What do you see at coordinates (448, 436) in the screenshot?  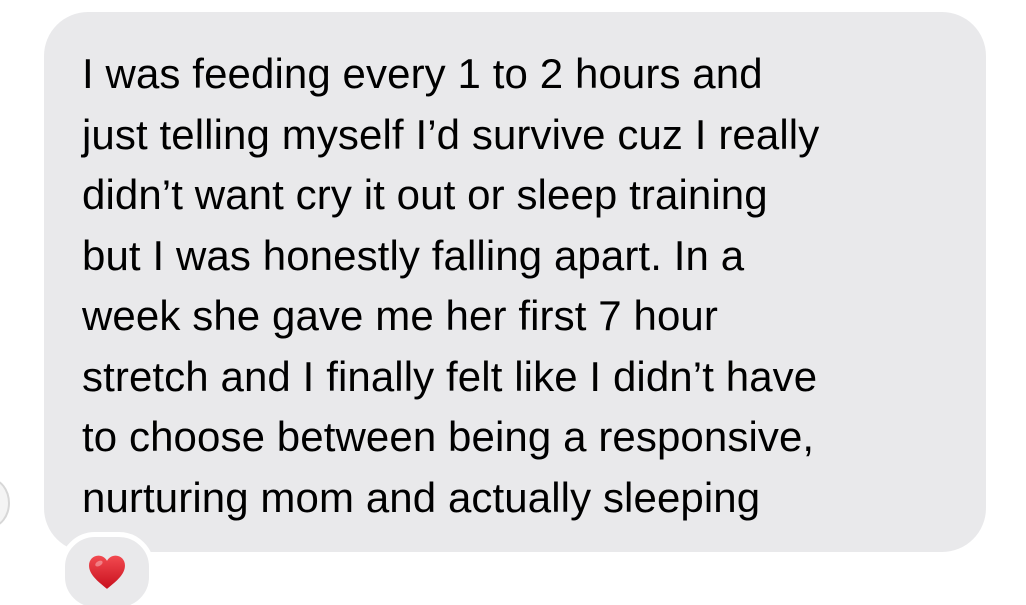 I see `message-line: to choose between being a responsive,` at bounding box center [448, 436].